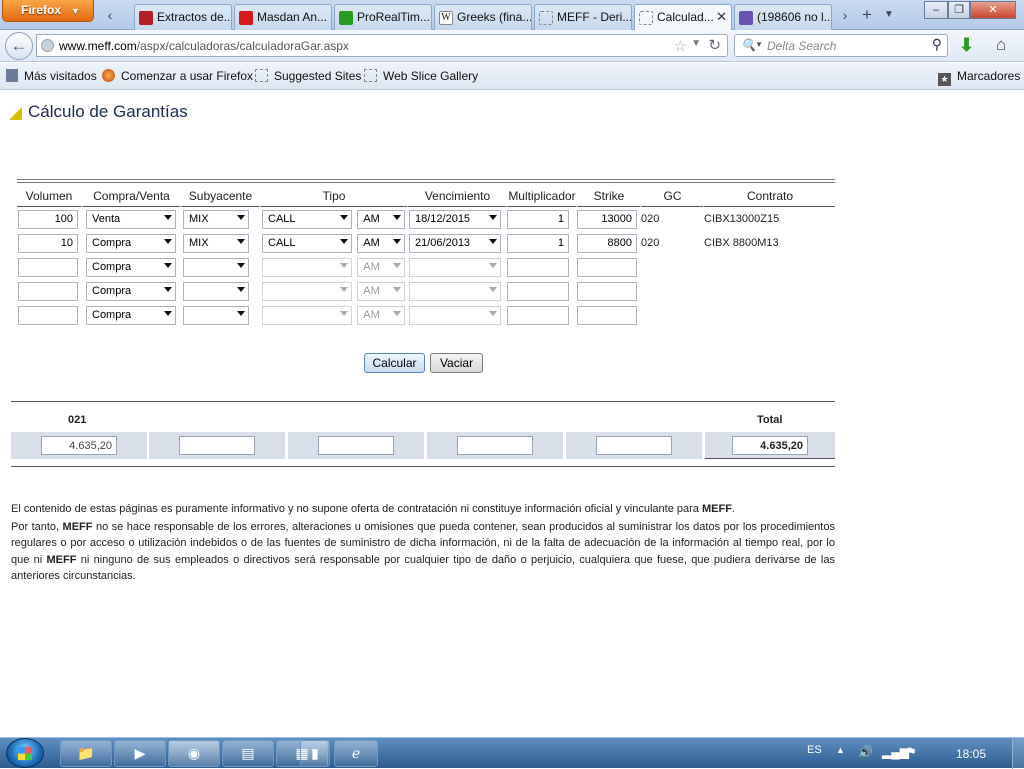 This screenshot has height=769, width=1024. What do you see at coordinates (456, 363) in the screenshot?
I see `vaciar-button: Vaciar` at bounding box center [456, 363].